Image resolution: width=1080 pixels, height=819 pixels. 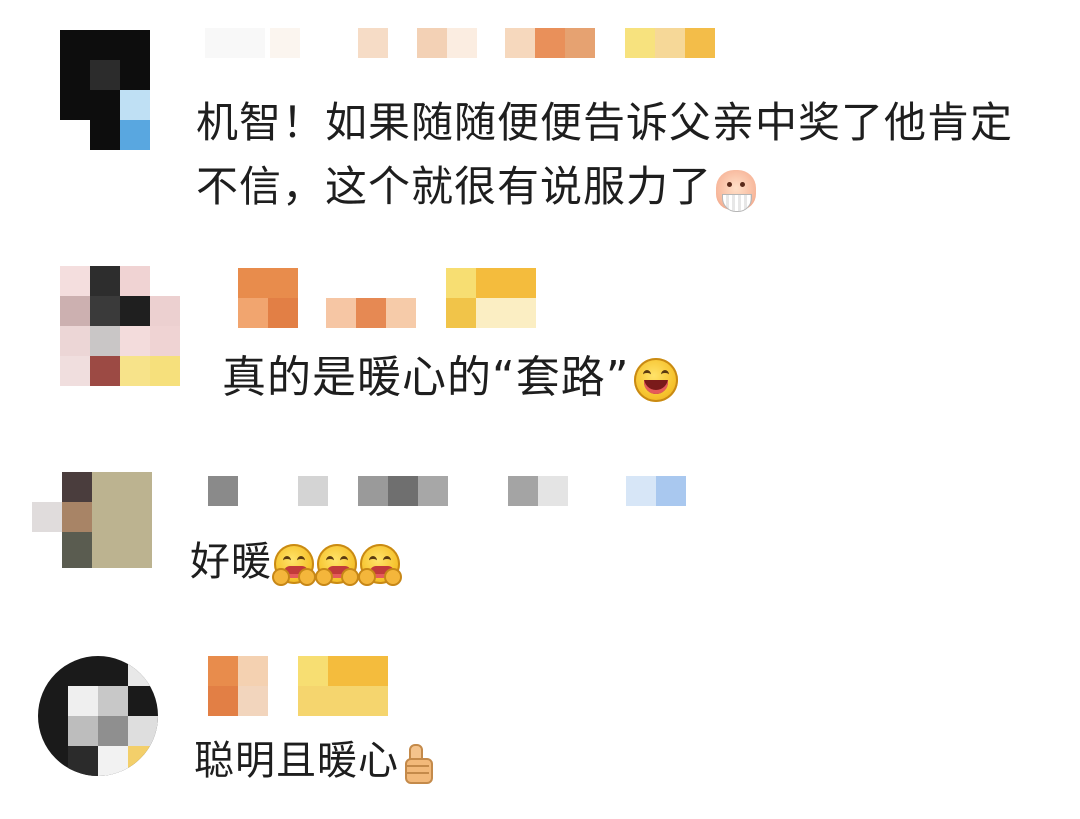 I want to click on comment-text: 聪明且暖心, so click(x=296, y=761).